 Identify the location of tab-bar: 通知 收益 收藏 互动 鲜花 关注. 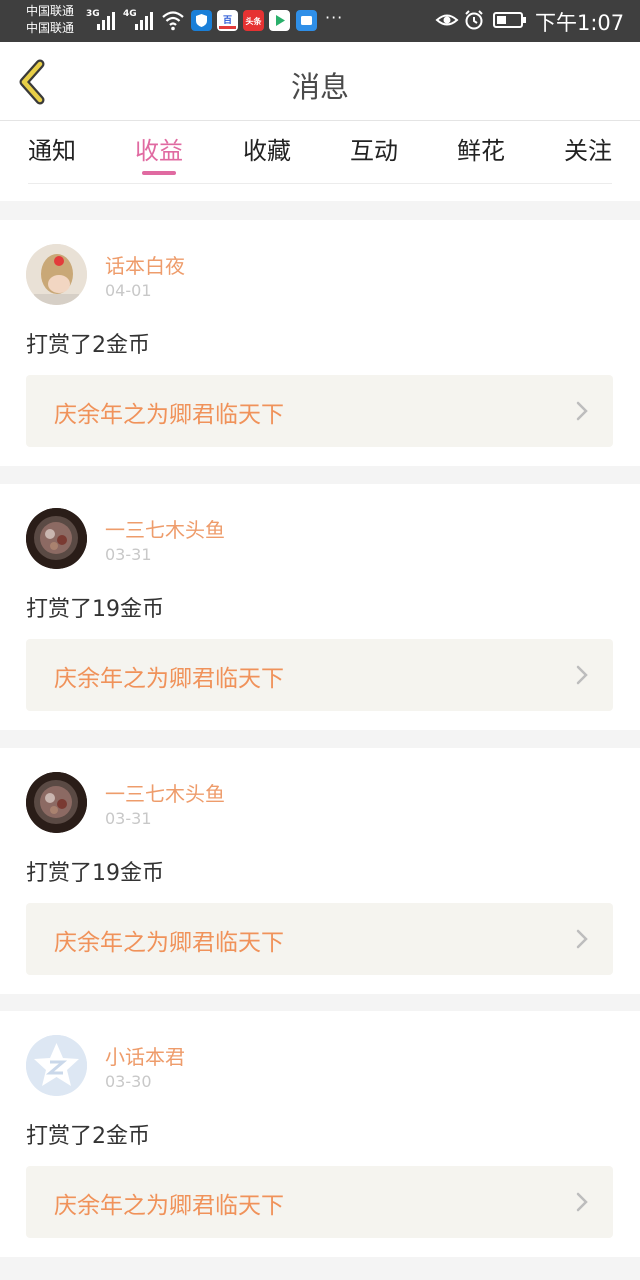
(320, 161).